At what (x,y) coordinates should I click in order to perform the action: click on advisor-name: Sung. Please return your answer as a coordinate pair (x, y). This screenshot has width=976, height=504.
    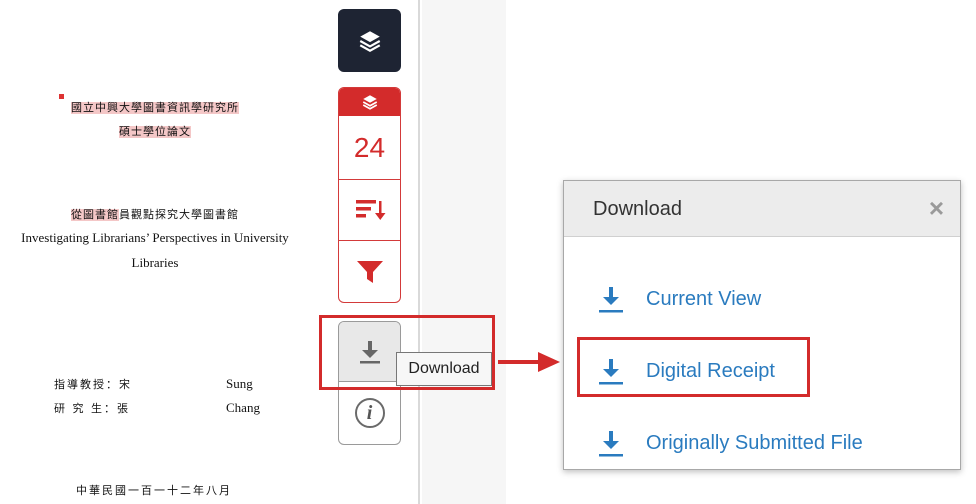
    Looking at the image, I should click on (239, 383).